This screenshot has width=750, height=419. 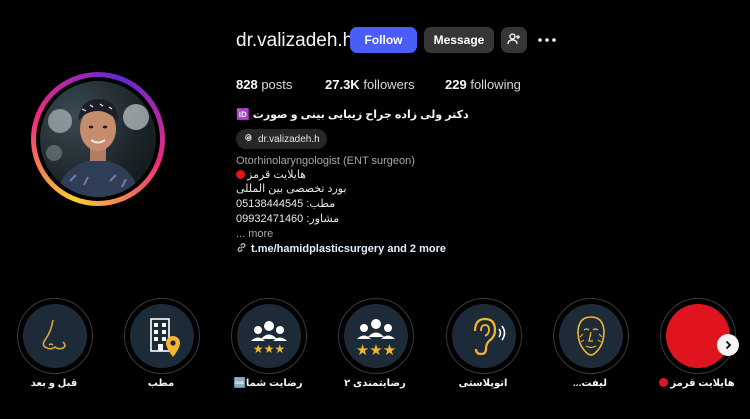 I want to click on more-options-icon, so click(x=547, y=40).